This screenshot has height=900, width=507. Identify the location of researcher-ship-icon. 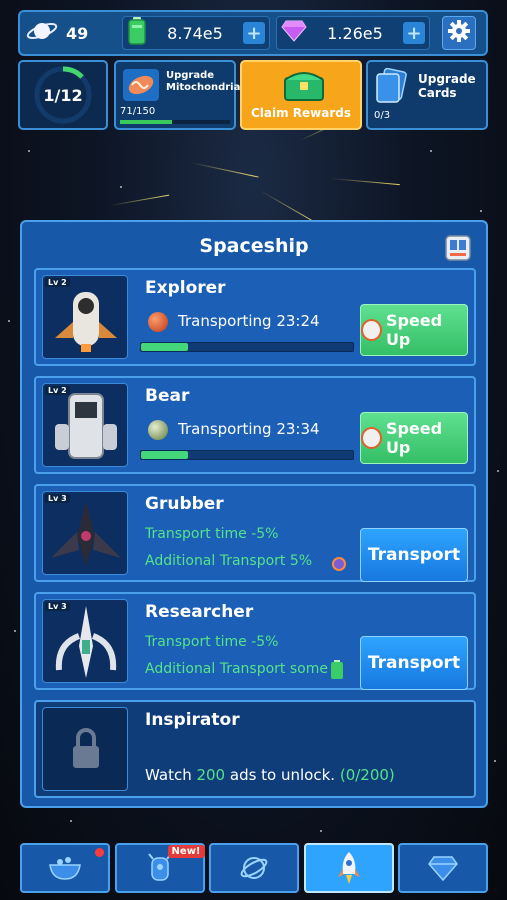
(86, 642).